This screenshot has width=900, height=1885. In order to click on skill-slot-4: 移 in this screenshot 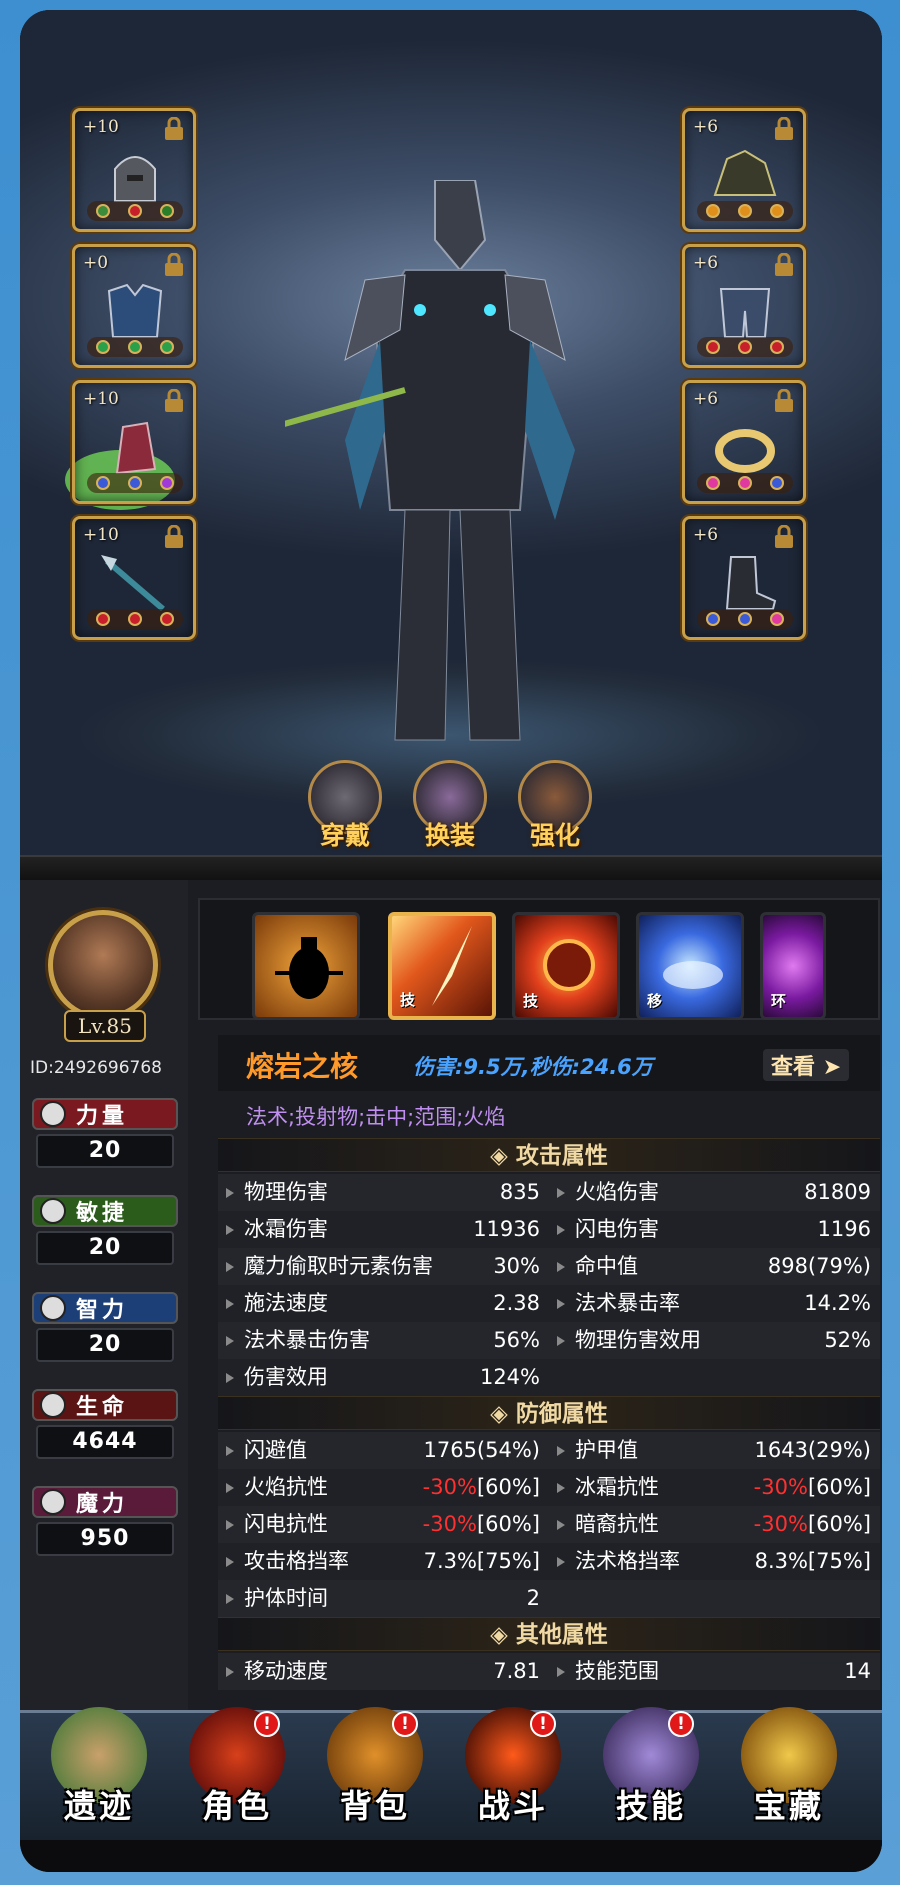, I will do `click(690, 966)`.